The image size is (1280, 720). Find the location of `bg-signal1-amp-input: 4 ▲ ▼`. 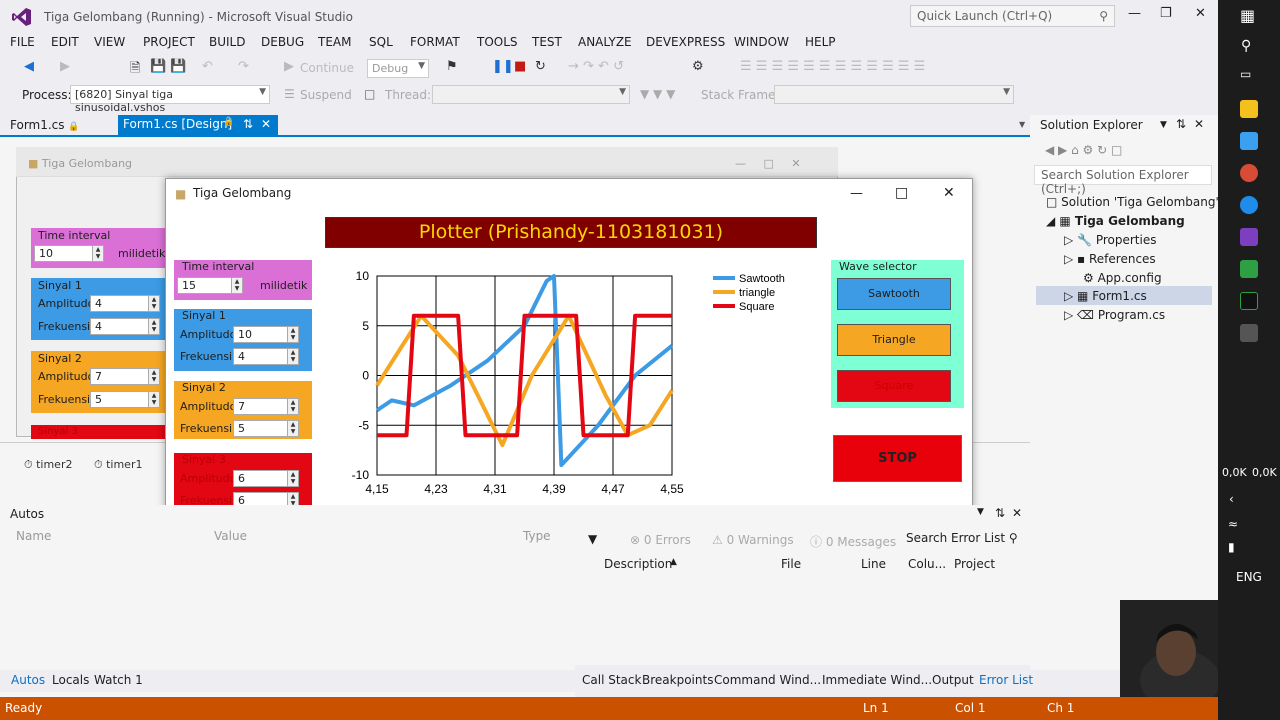

bg-signal1-amp-input: 4 ▲ ▼ is located at coordinates (125, 303).